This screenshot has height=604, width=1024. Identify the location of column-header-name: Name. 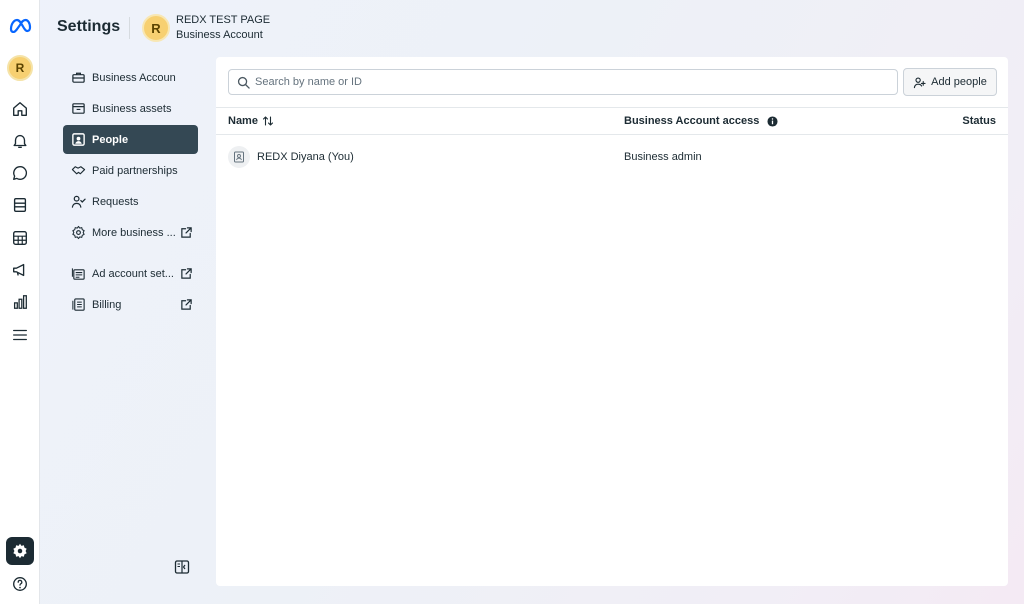
(251, 121).